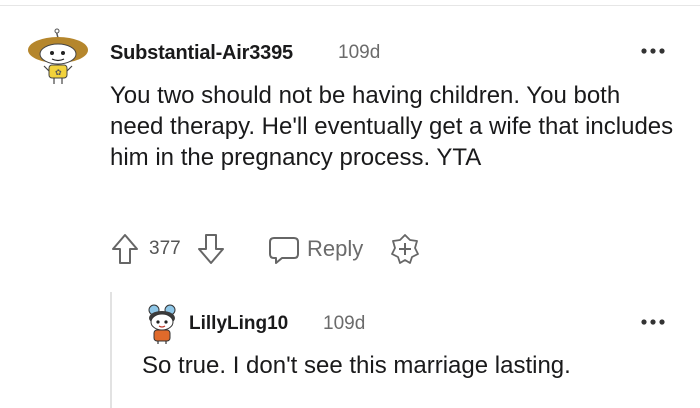 The image size is (700, 408). What do you see at coordinates (284, 249) in the screenshot?
I see `reply-icon` at bounding box center [284, 249].